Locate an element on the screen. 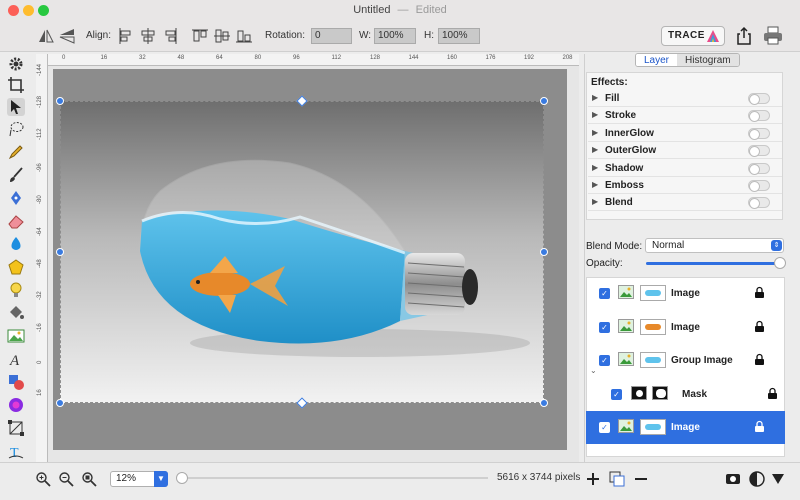 The height and width of the screenshot is (500, 800). align-middle-icon is located at coordinates (222, 36).